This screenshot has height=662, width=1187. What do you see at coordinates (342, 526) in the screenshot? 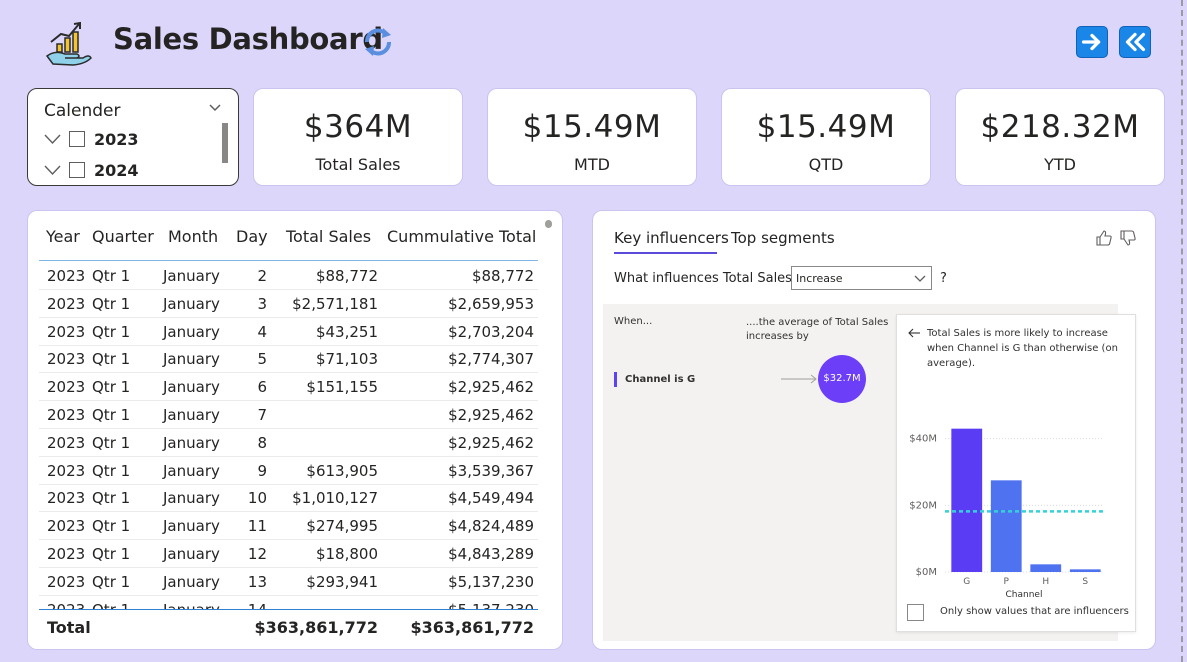
I see `cell-total-sales: $274,995` at bounding box center [342, 526].